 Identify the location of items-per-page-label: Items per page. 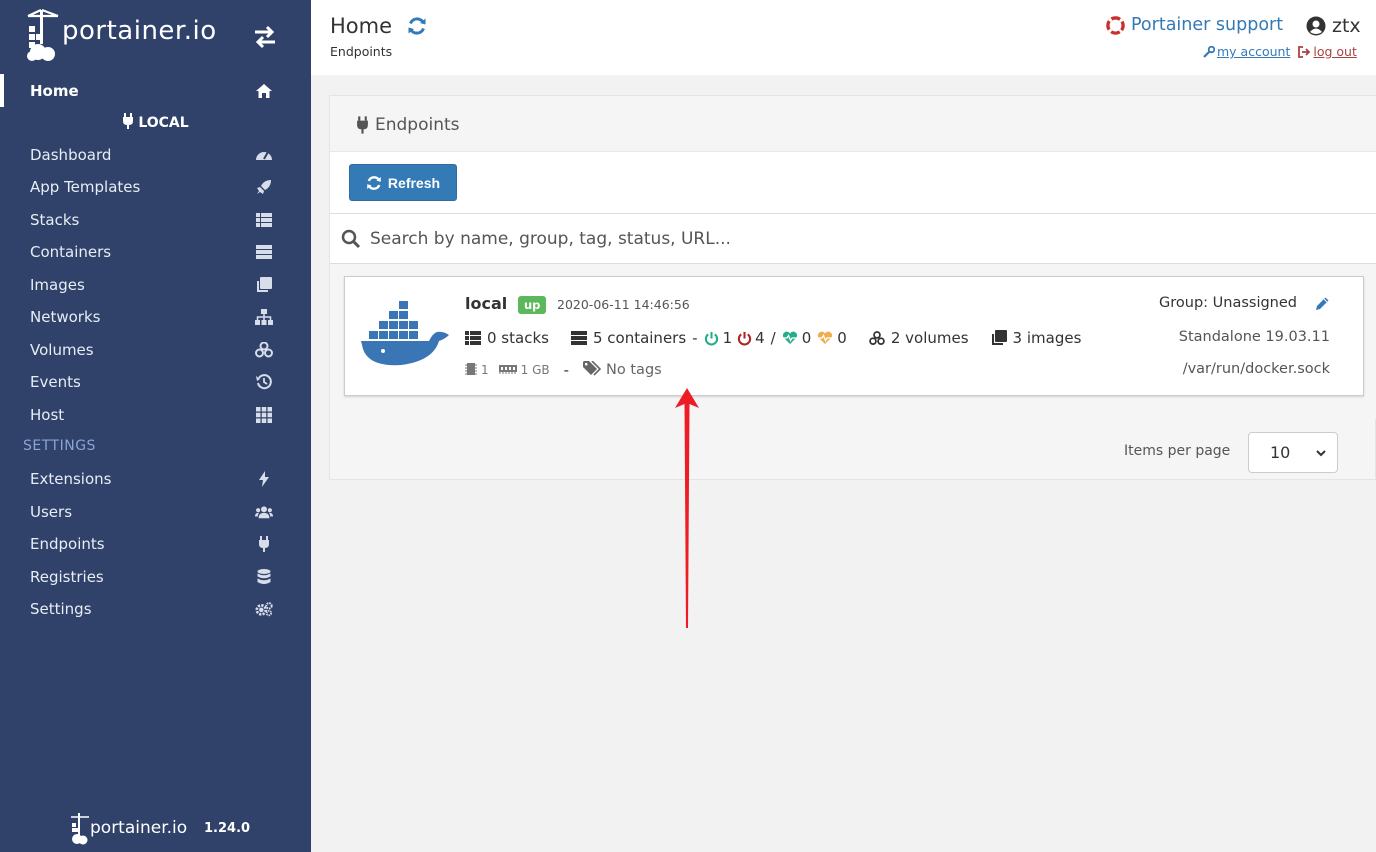
(1177, 451).